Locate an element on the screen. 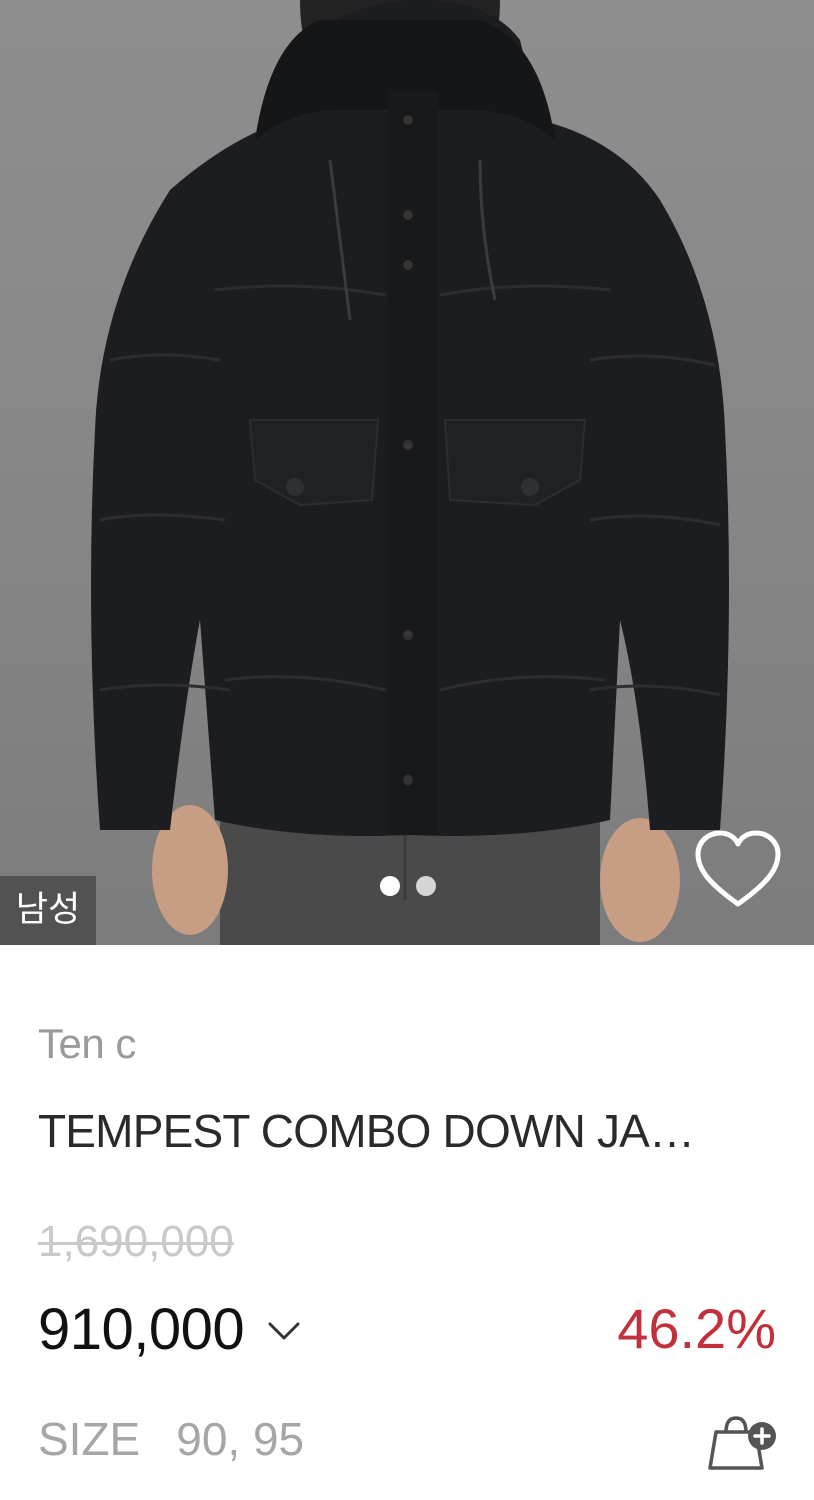 Image resolution: width=814 pixels, height=1500 pixels. wishlist-button is located at coordinates (738, 869).